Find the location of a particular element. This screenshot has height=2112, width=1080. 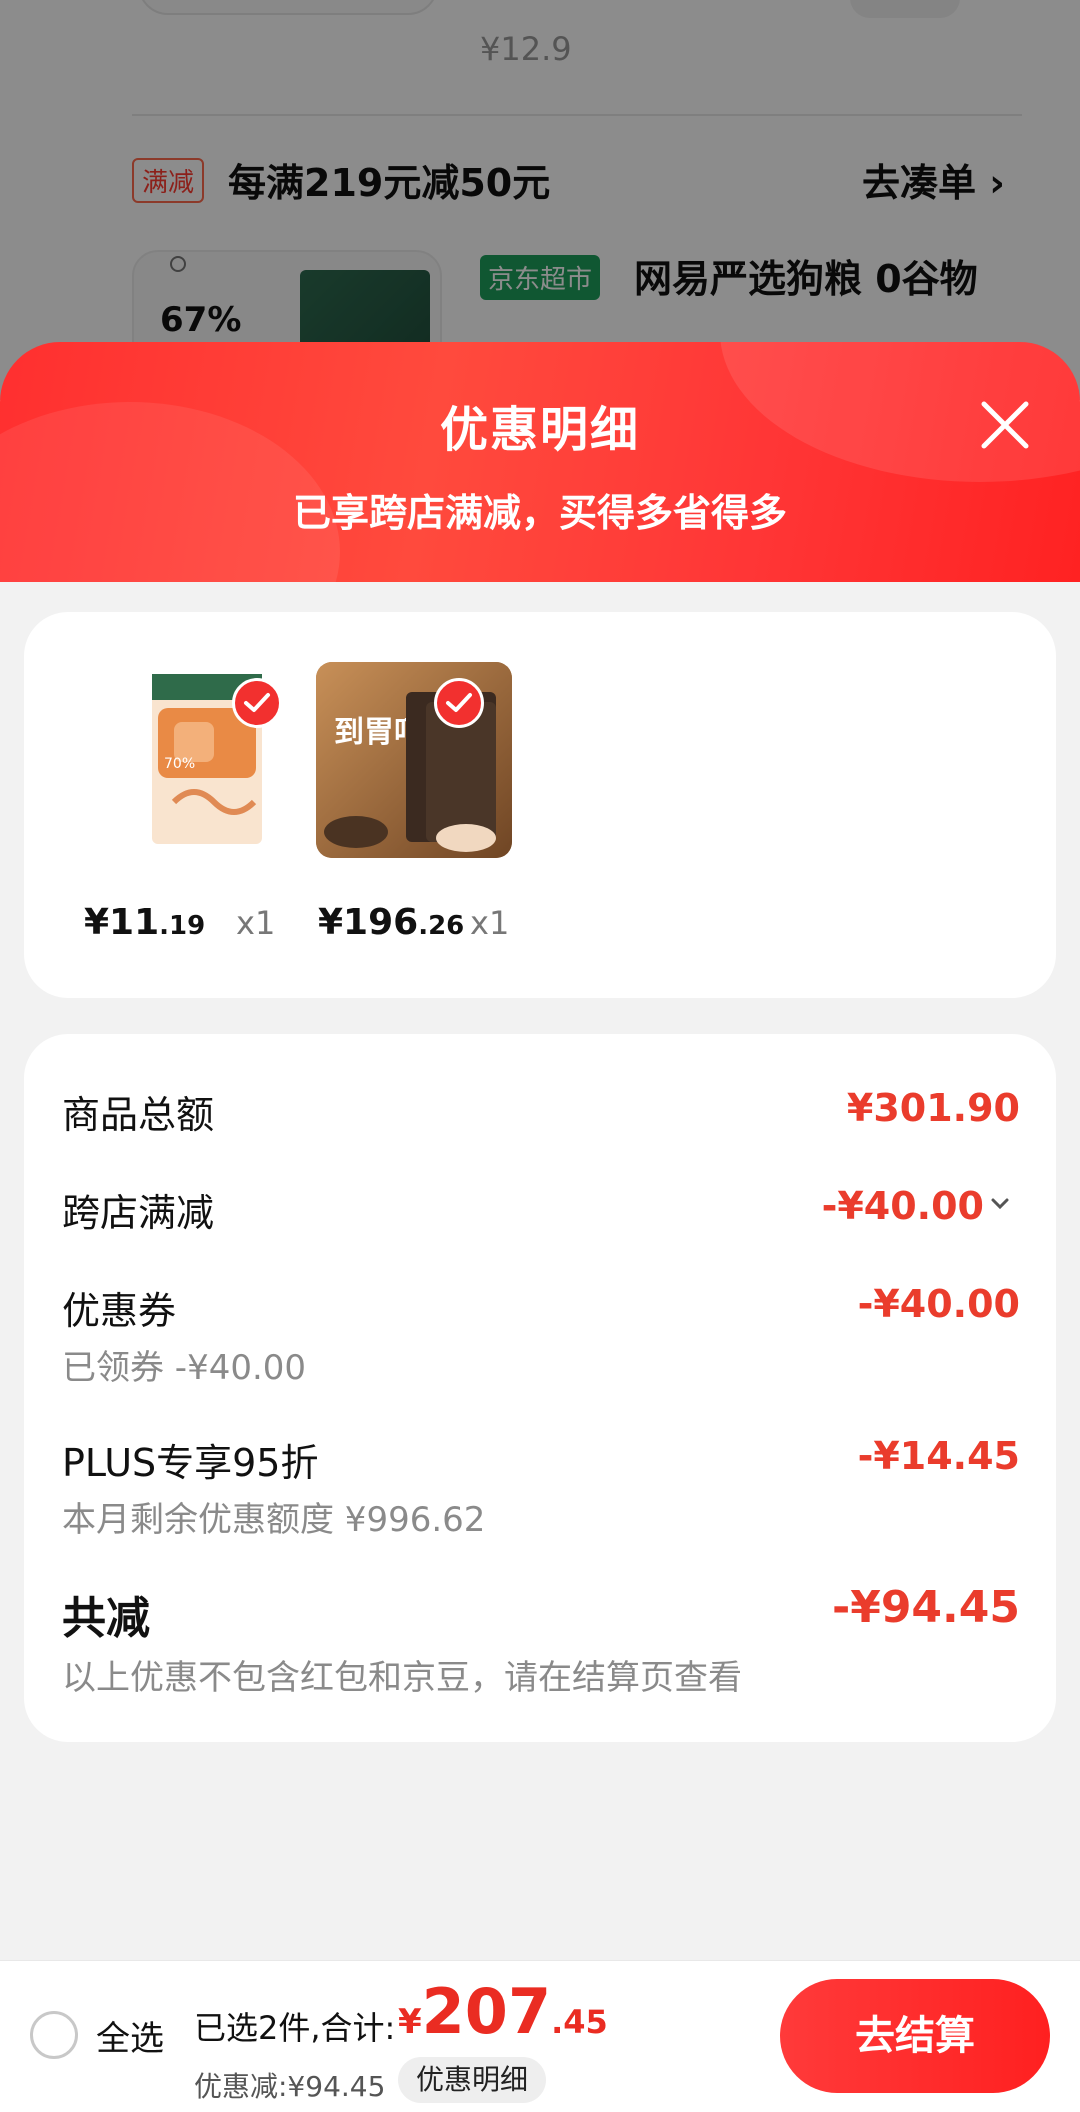

goods-total-label: 商品总额 is located at coordinates (138, 1115).